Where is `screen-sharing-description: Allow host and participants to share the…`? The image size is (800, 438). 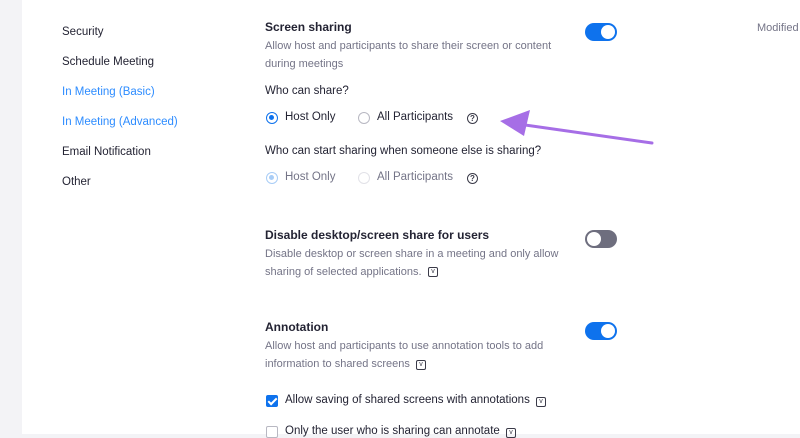 screen-sharing-description: Allow host and participants to share the… is located at coordinates (408, 55).